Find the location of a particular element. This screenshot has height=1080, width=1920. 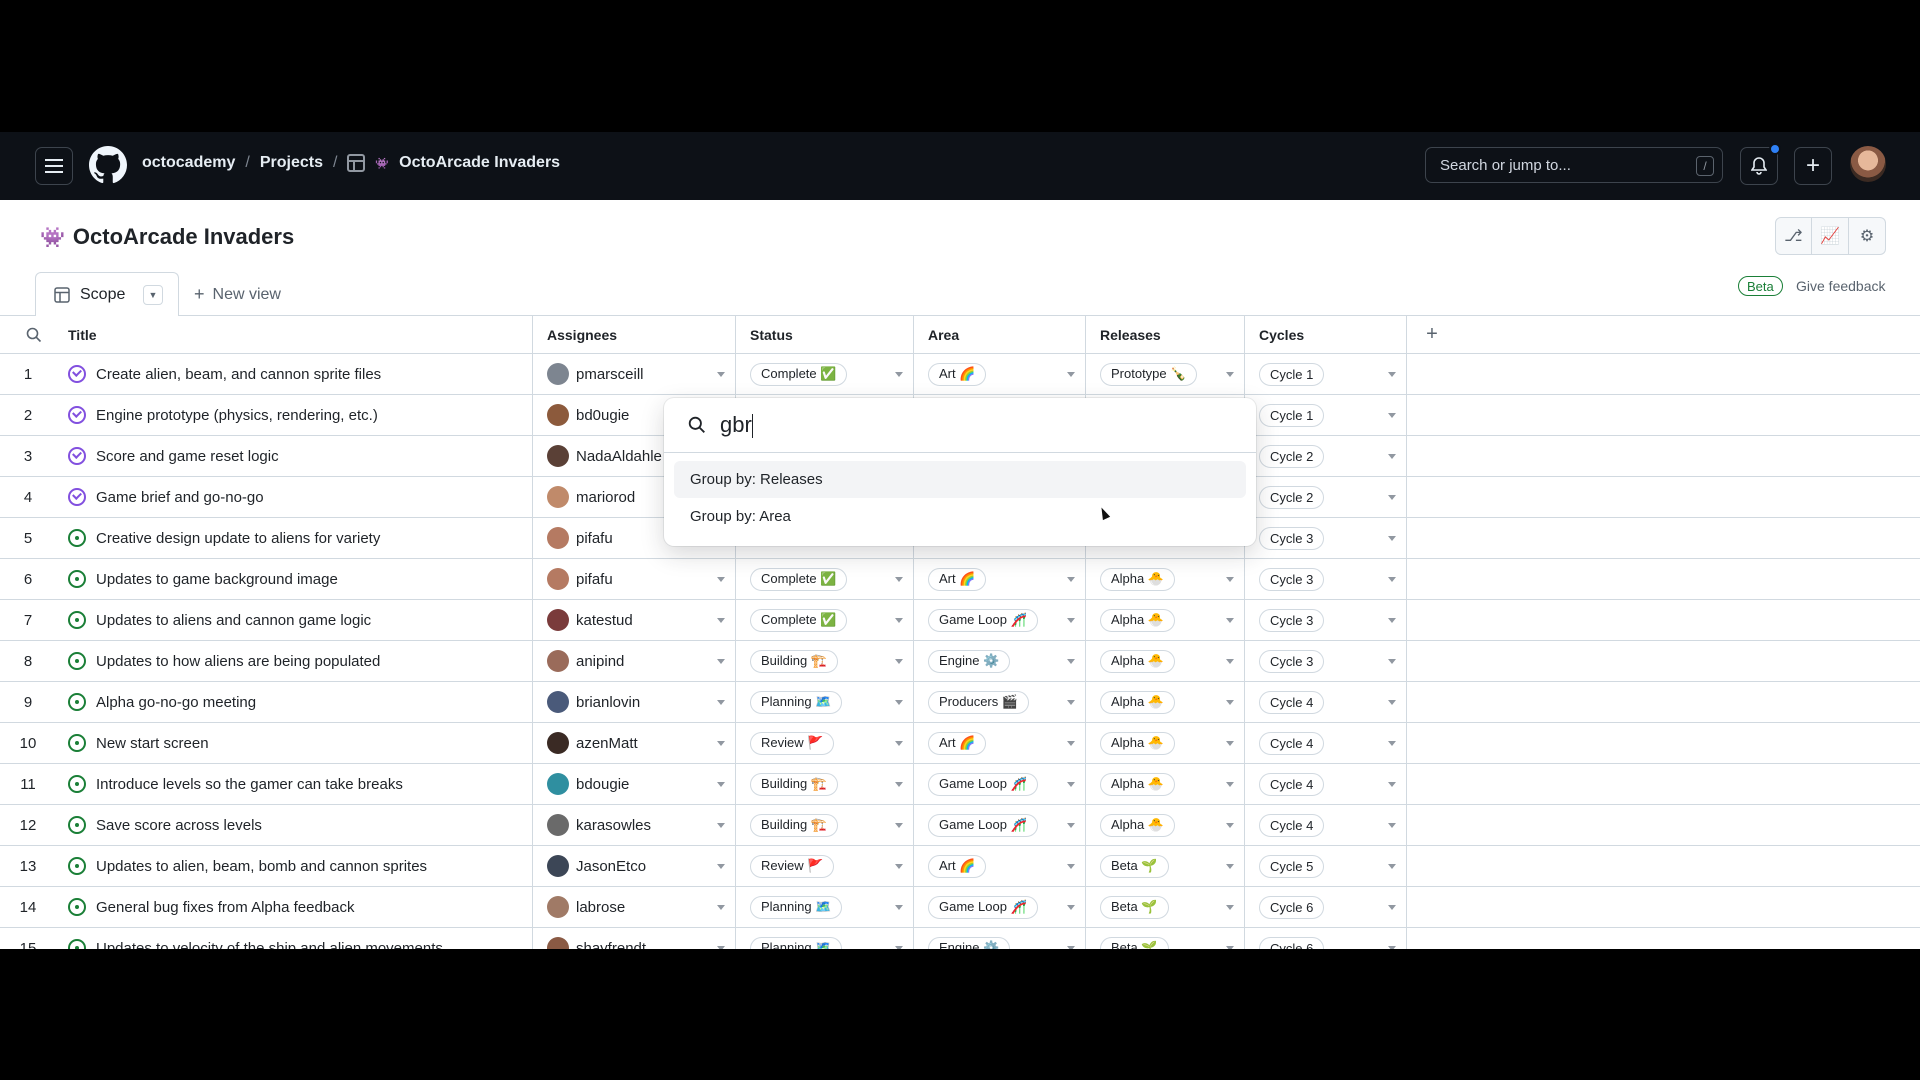

breadcrumb-project: OctoArcade Invaders is located at coordinates (479, 163).